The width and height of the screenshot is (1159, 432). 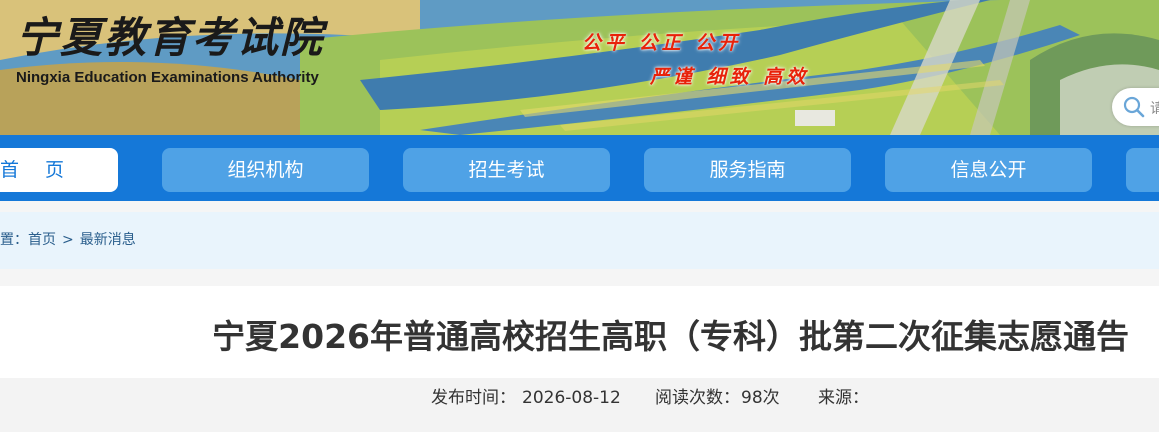 I want to click on publish-date-value: 2026-08-12, so click(x=571, y=398).